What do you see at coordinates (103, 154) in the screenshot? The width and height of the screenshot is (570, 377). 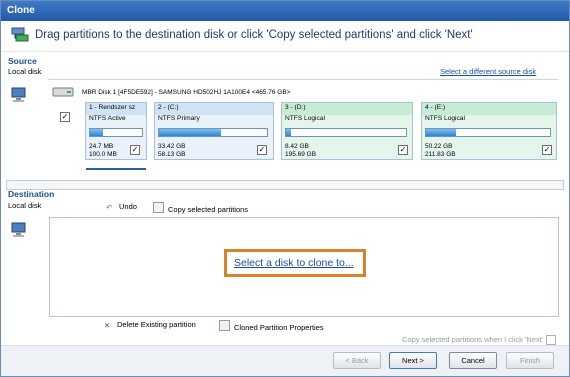 I see `partition-1-total: 100.0 MB` at bounding box center [103, 154].